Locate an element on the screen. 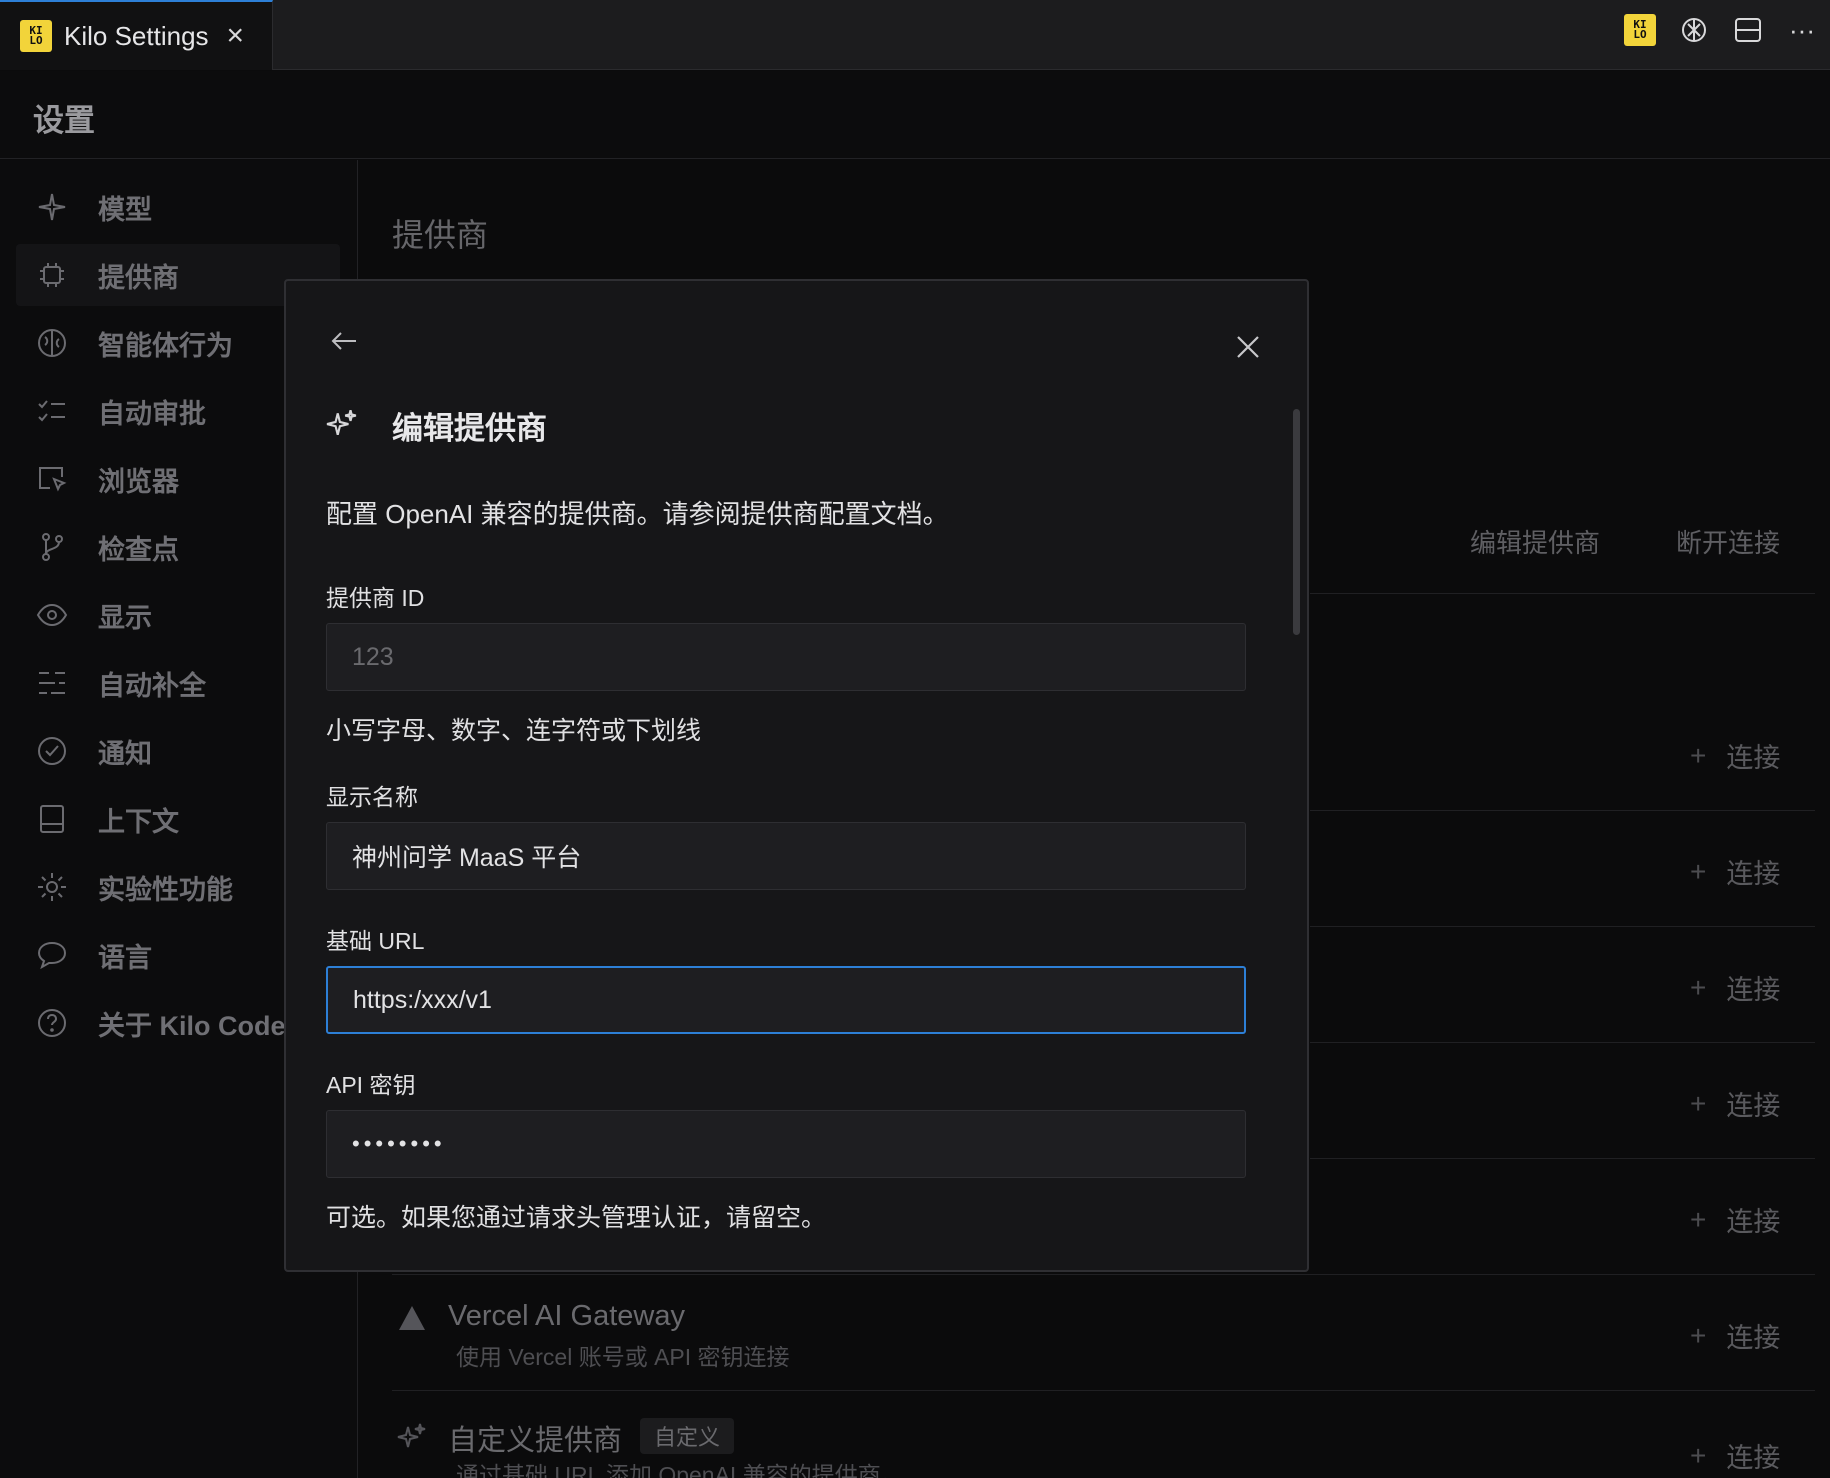  sidebar-item-label: 自动补全 is located at coordinates (152, 685).